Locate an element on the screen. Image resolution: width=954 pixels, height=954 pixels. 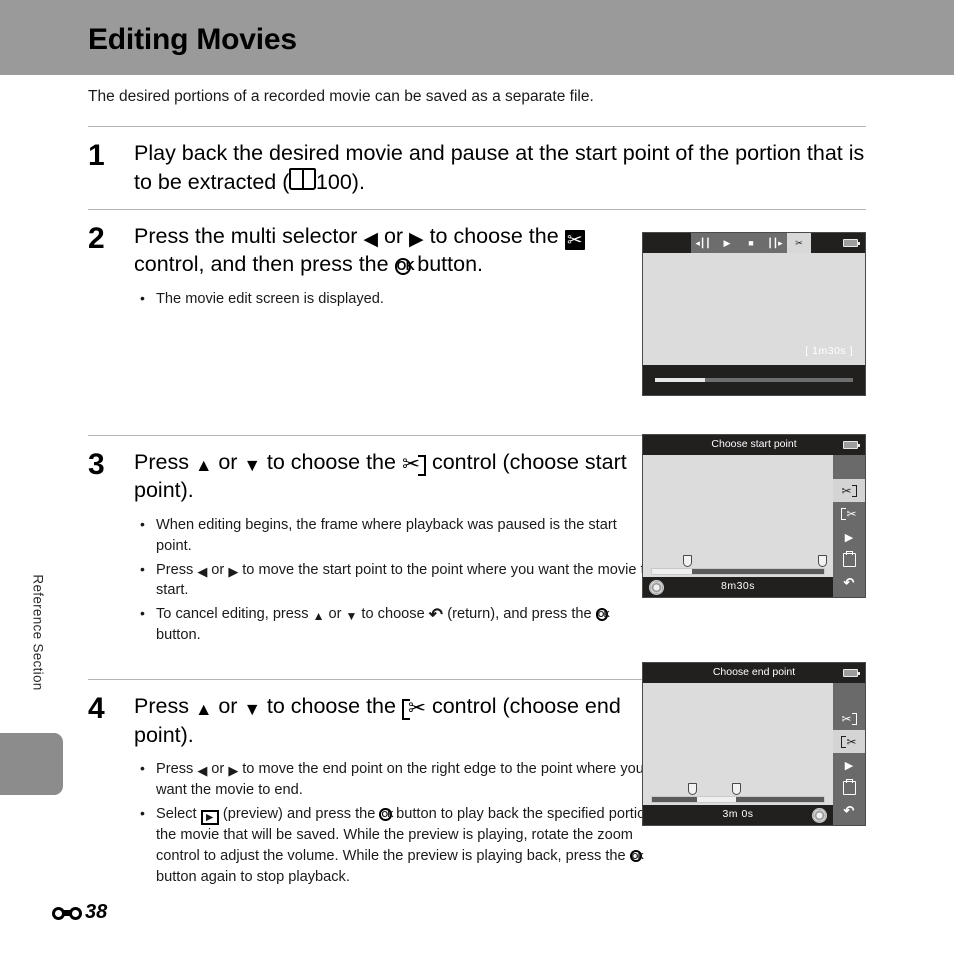
section-side-label: Reference Section is located at coordinates (38, 632).